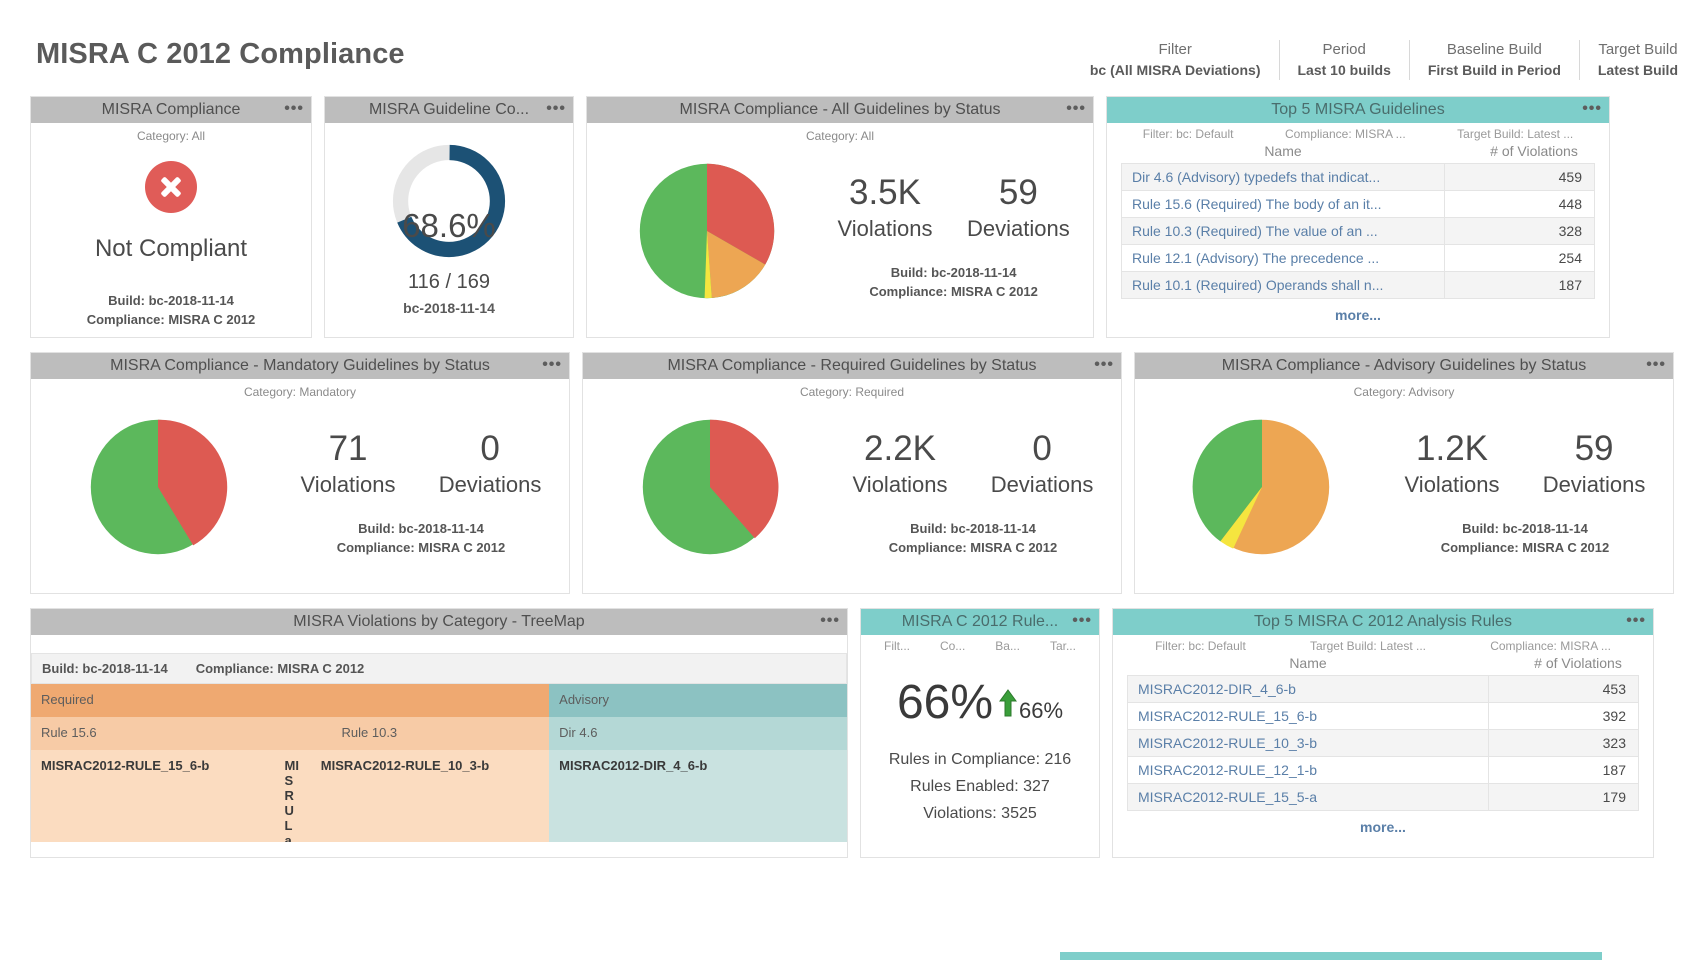 The height and width of the screenshot is (960, 1704). What do you see at coordinates (1578, 663) in the screenshot?
I see `col-header-violations: # of Violations` at bounding box center [1578, 663].